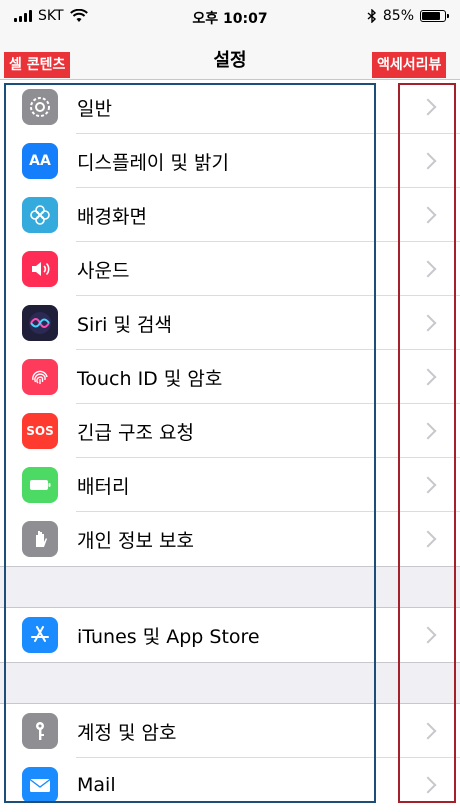 Image resolution: width=460 pixels, height=812 pixels. What do you see at coordinates (103, 486) in the screenshot?
I see `row-label: 배터리` at bounding box center [103, 486].